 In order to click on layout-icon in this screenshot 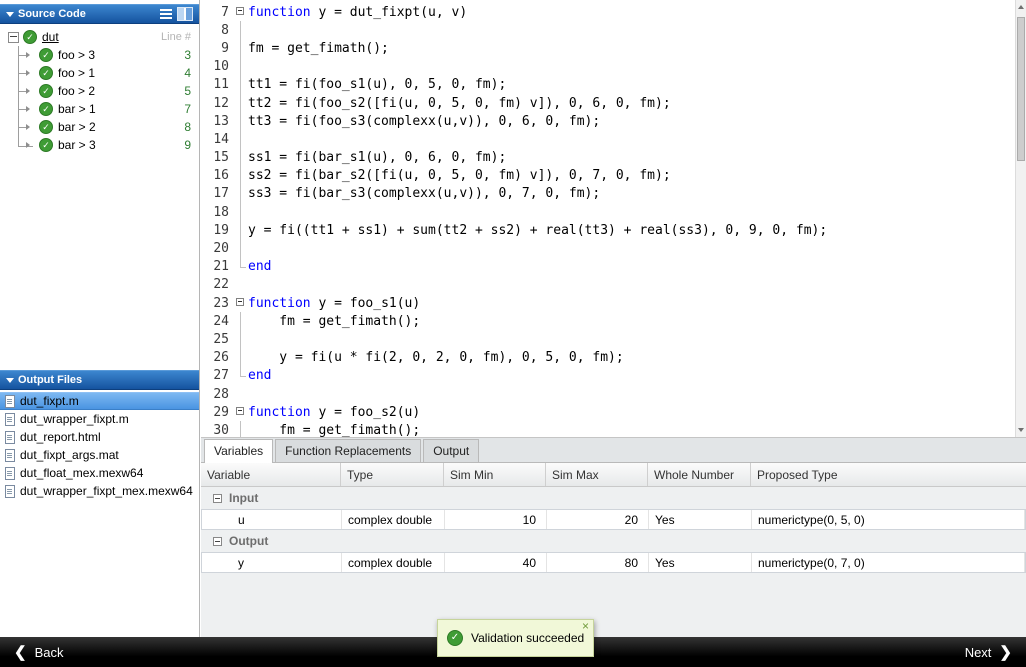, I will do `click(185, 14)`.